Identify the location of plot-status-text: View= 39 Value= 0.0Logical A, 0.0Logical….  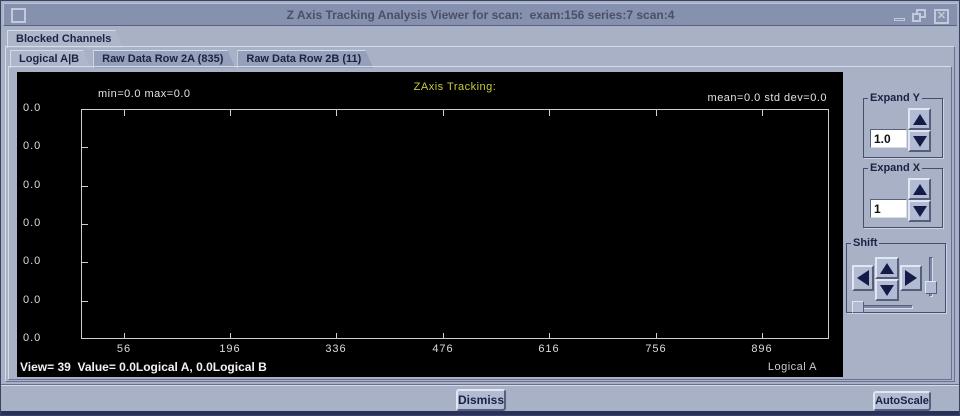
(143, 367).